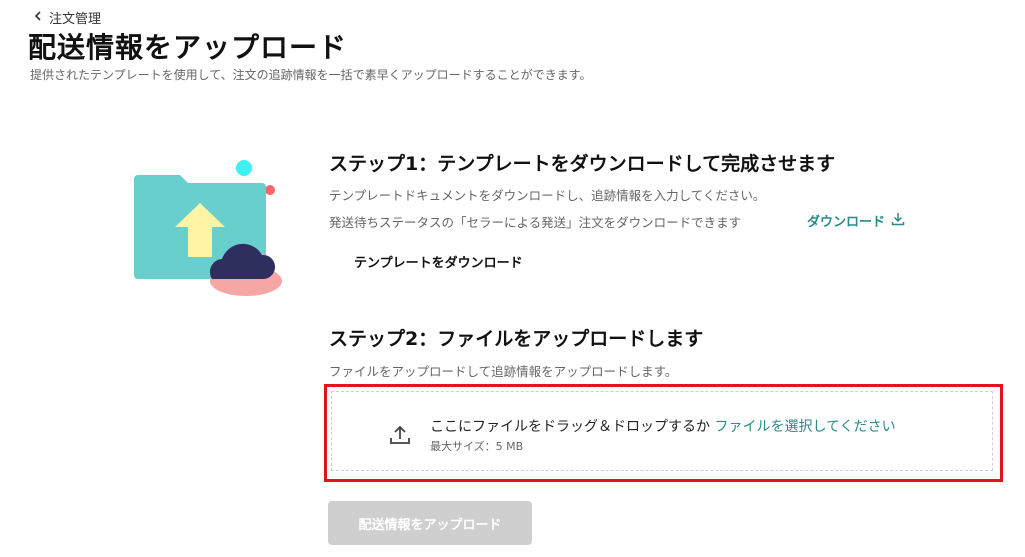  I want to click on max-file-size: 最大サイズ：5 MB, so click(477, 446).